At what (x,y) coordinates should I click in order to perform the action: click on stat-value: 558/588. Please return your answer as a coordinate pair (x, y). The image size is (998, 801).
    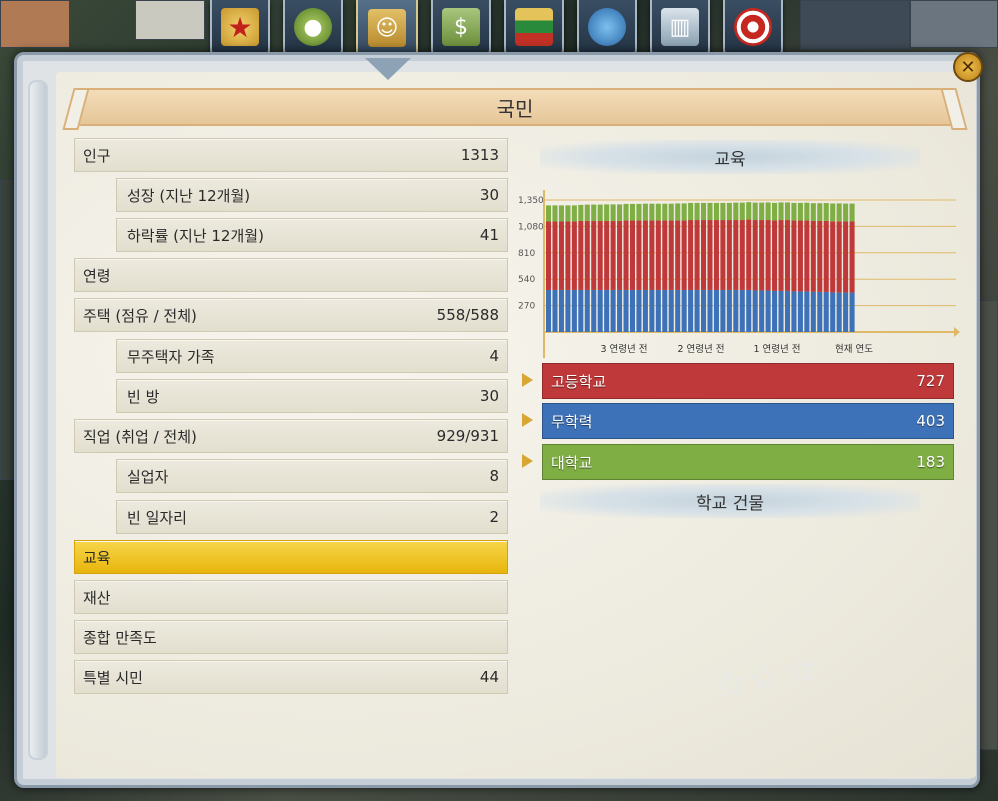
    Looking at the image, I should click on (467, 315).